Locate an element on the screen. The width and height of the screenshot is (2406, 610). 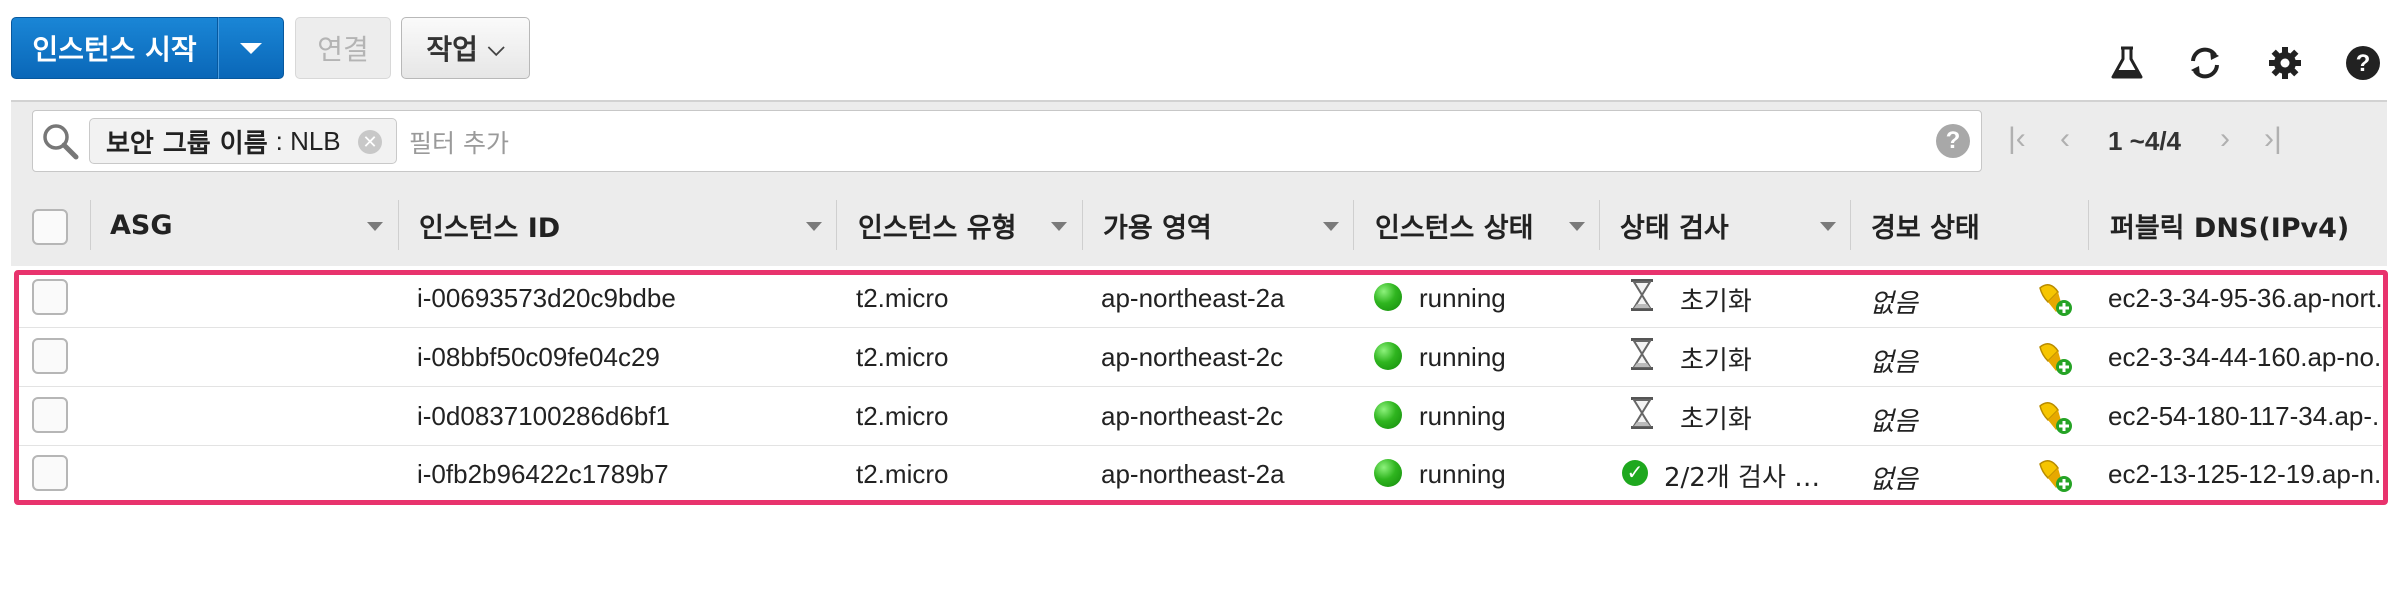
first-page-icon: |‹ is located at coordinates (2017, 139).